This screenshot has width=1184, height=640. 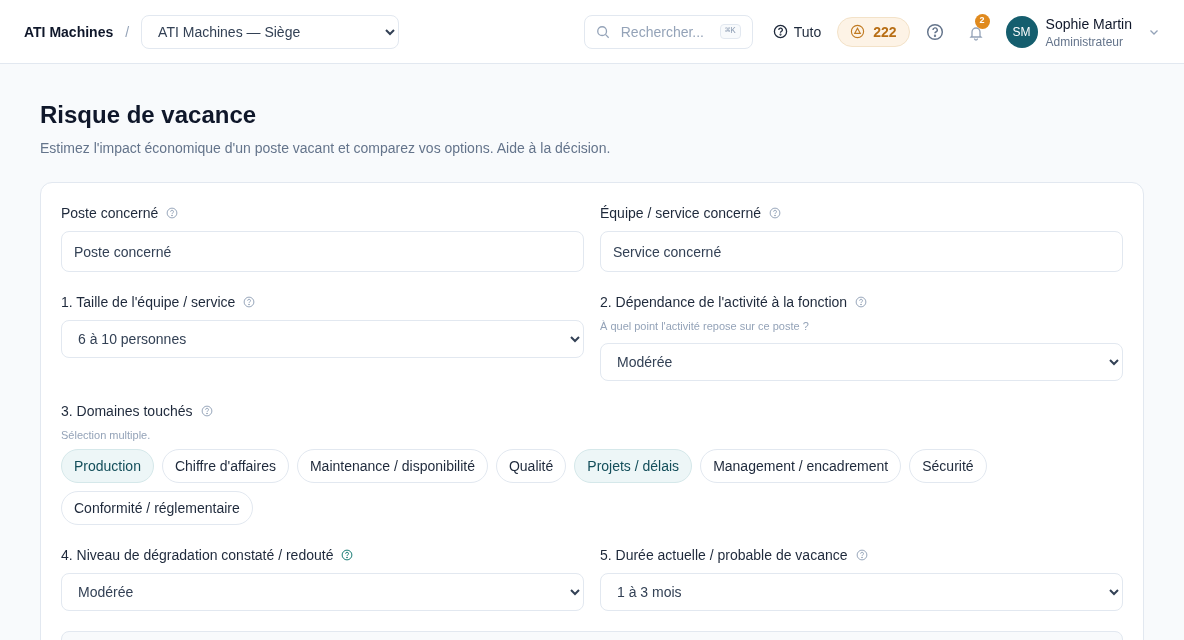 What do you see at coordinates (127, 411) in the screenshot?
I see `field-label: 3. Domaines touchés` at bounding box center [127, 411].